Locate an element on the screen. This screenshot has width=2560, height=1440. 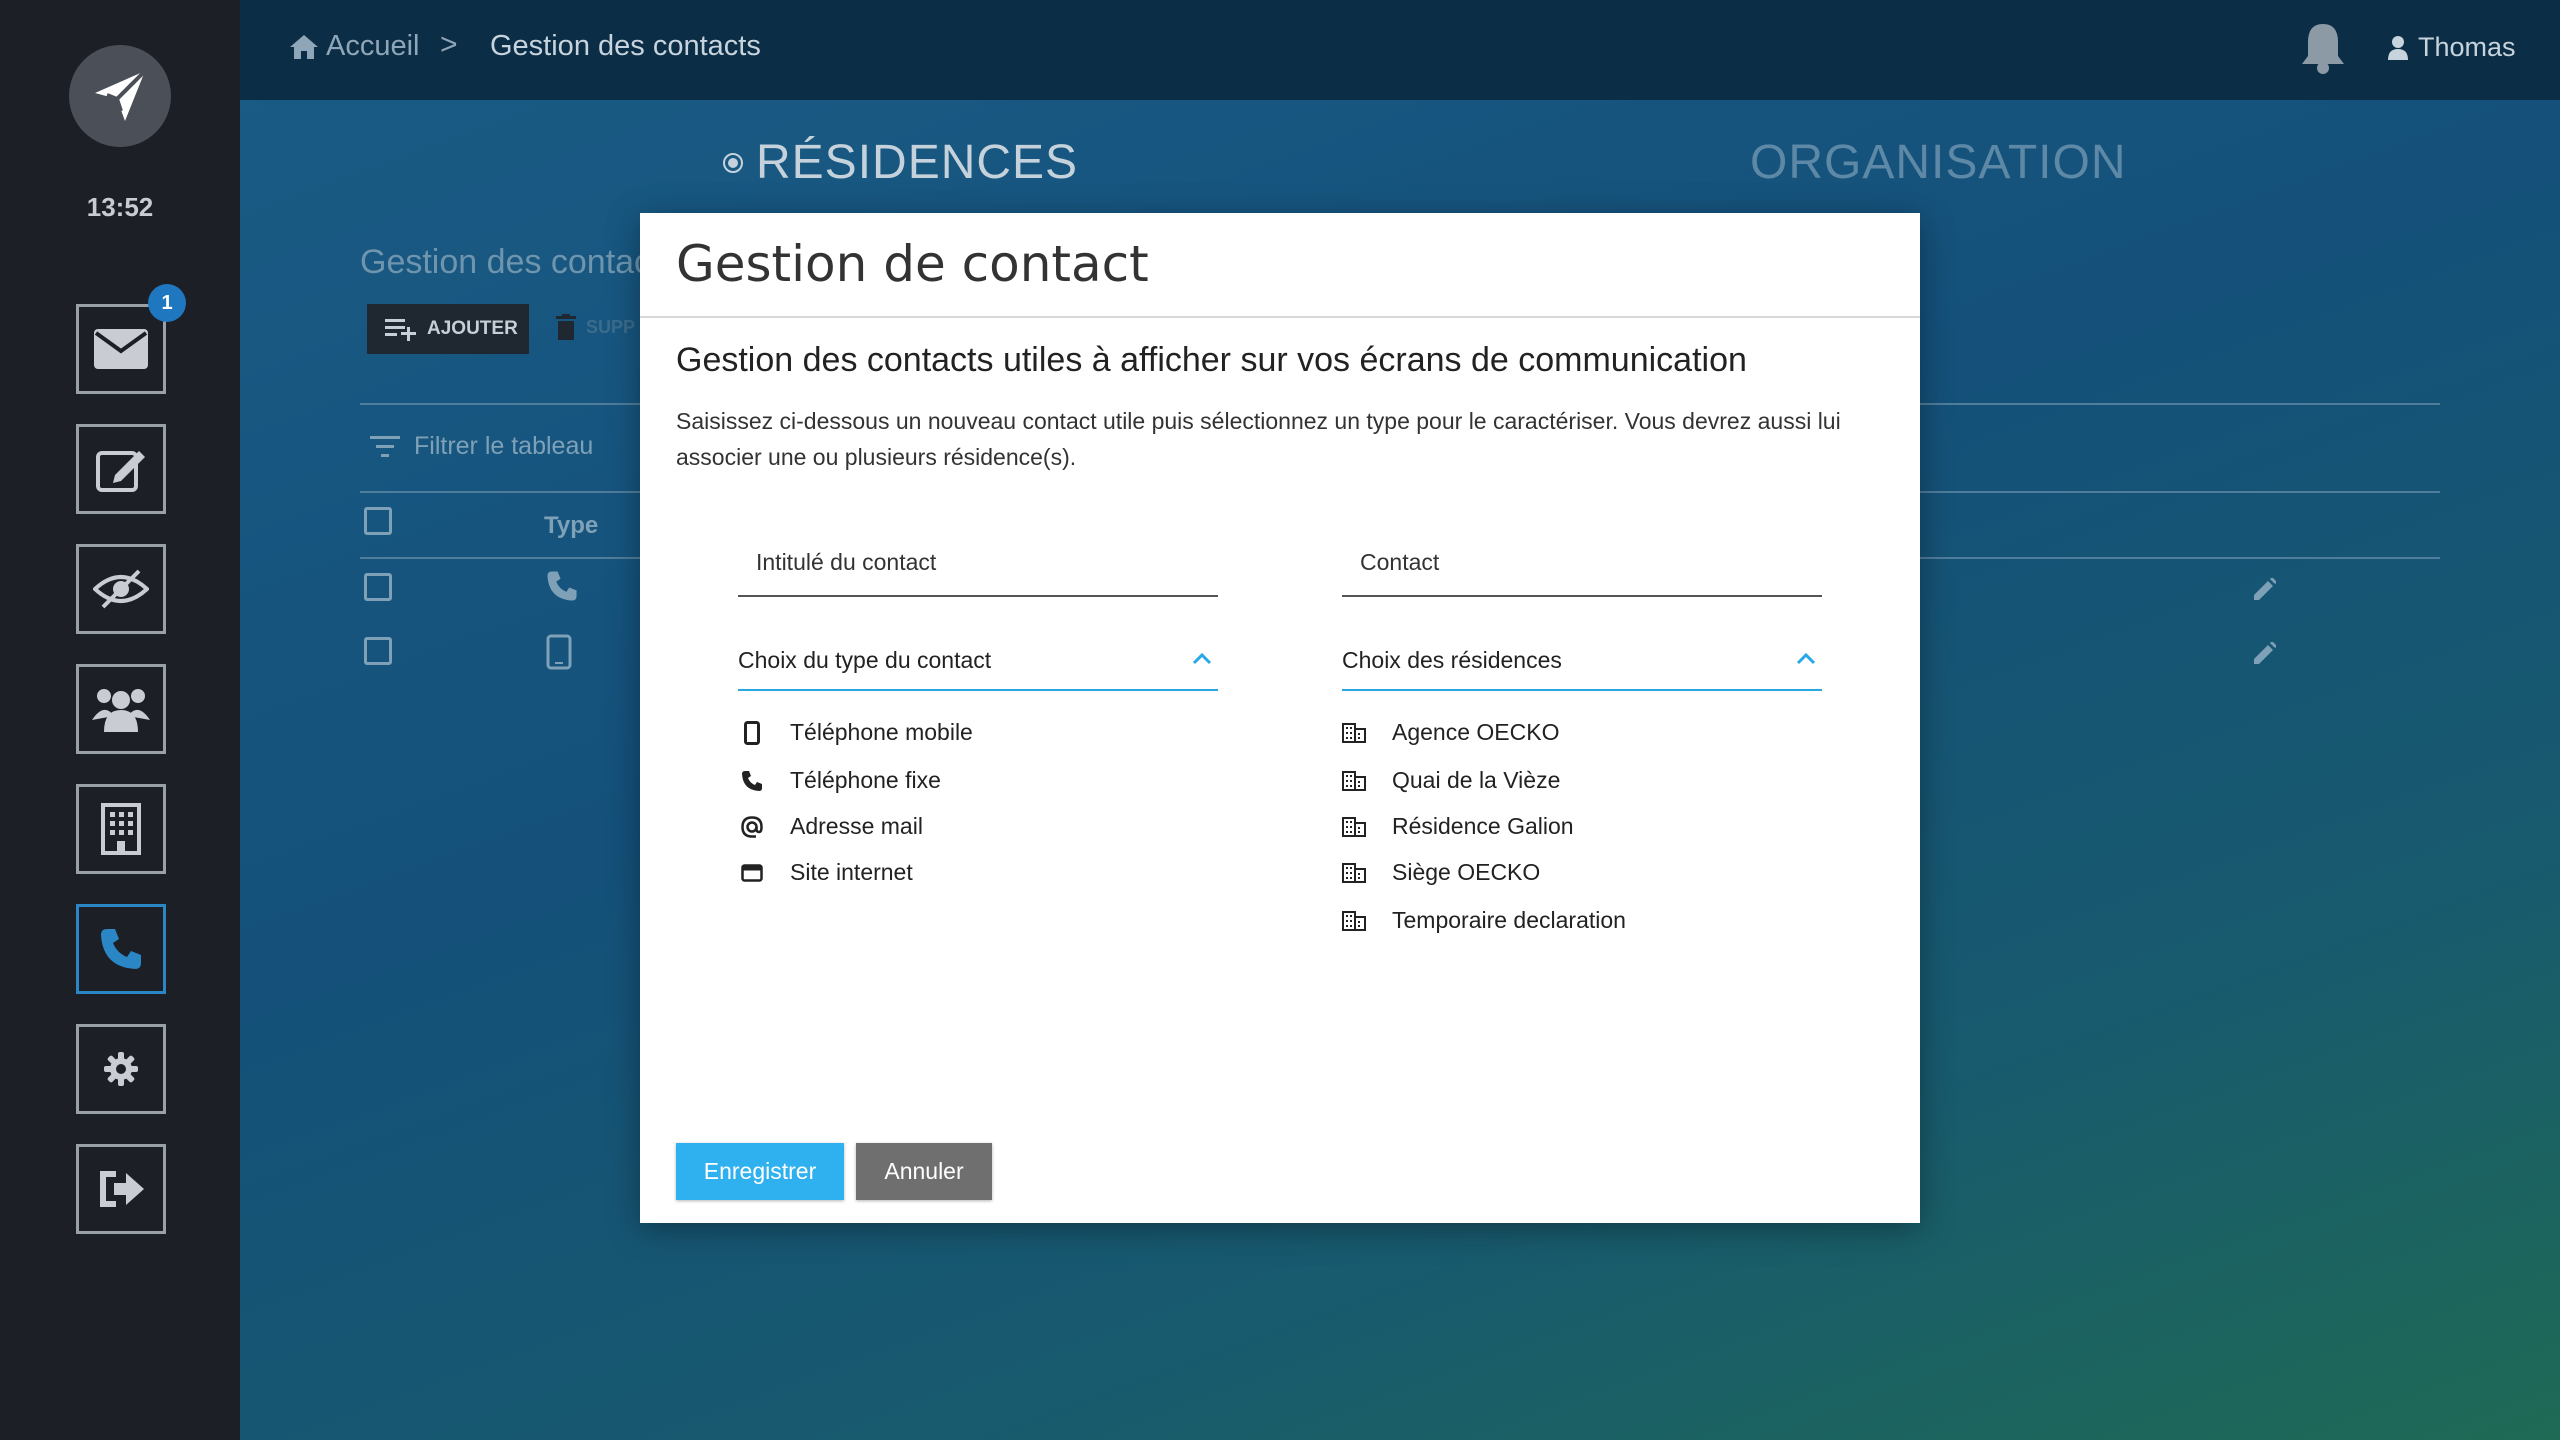
top-bar: Accueil > Gestion des contacts Thomas is located at coordinates (1400, 50).